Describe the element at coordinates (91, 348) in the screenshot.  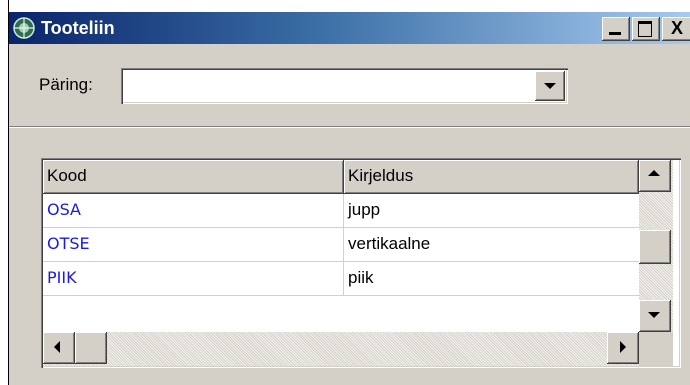
I see `horizontal-scroll-thumb` at that location.